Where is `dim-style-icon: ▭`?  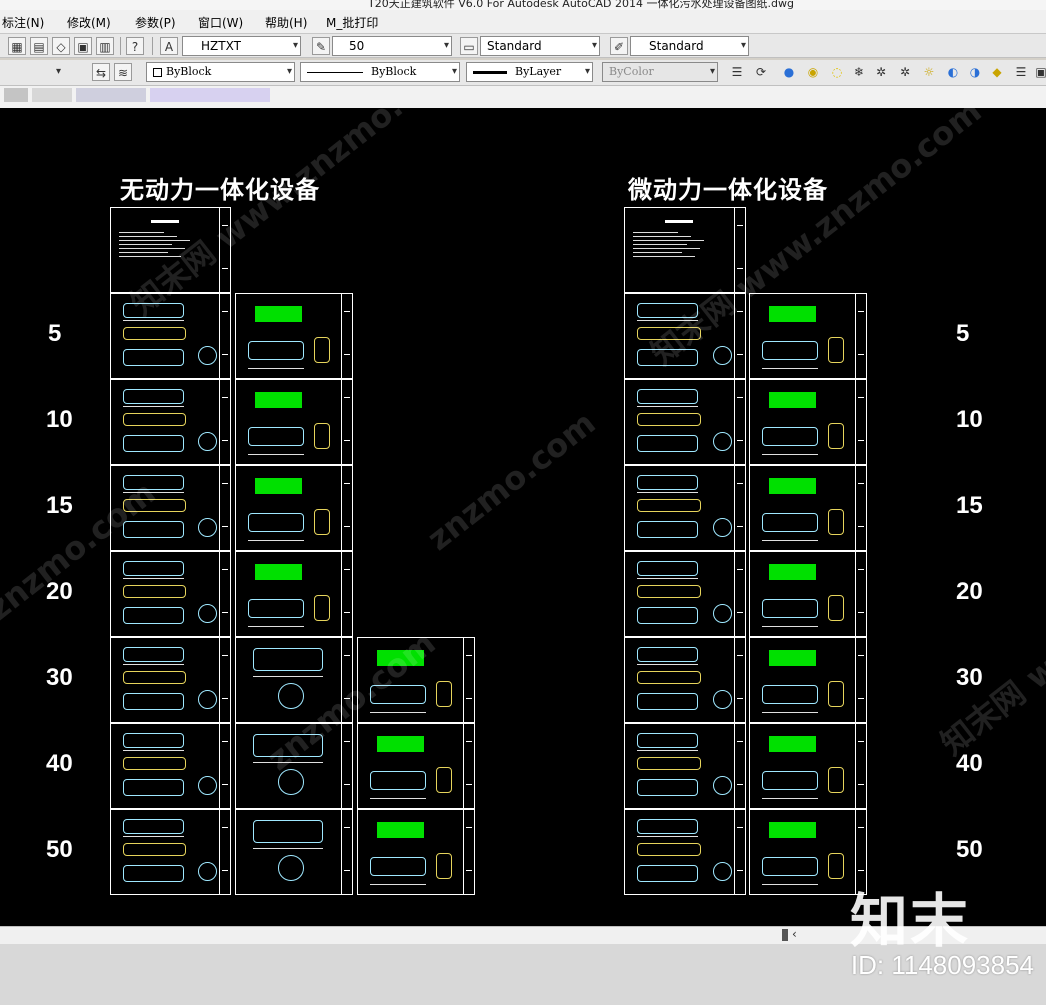 dim-style-icon: ▭ is located at coordinates (469, 46).